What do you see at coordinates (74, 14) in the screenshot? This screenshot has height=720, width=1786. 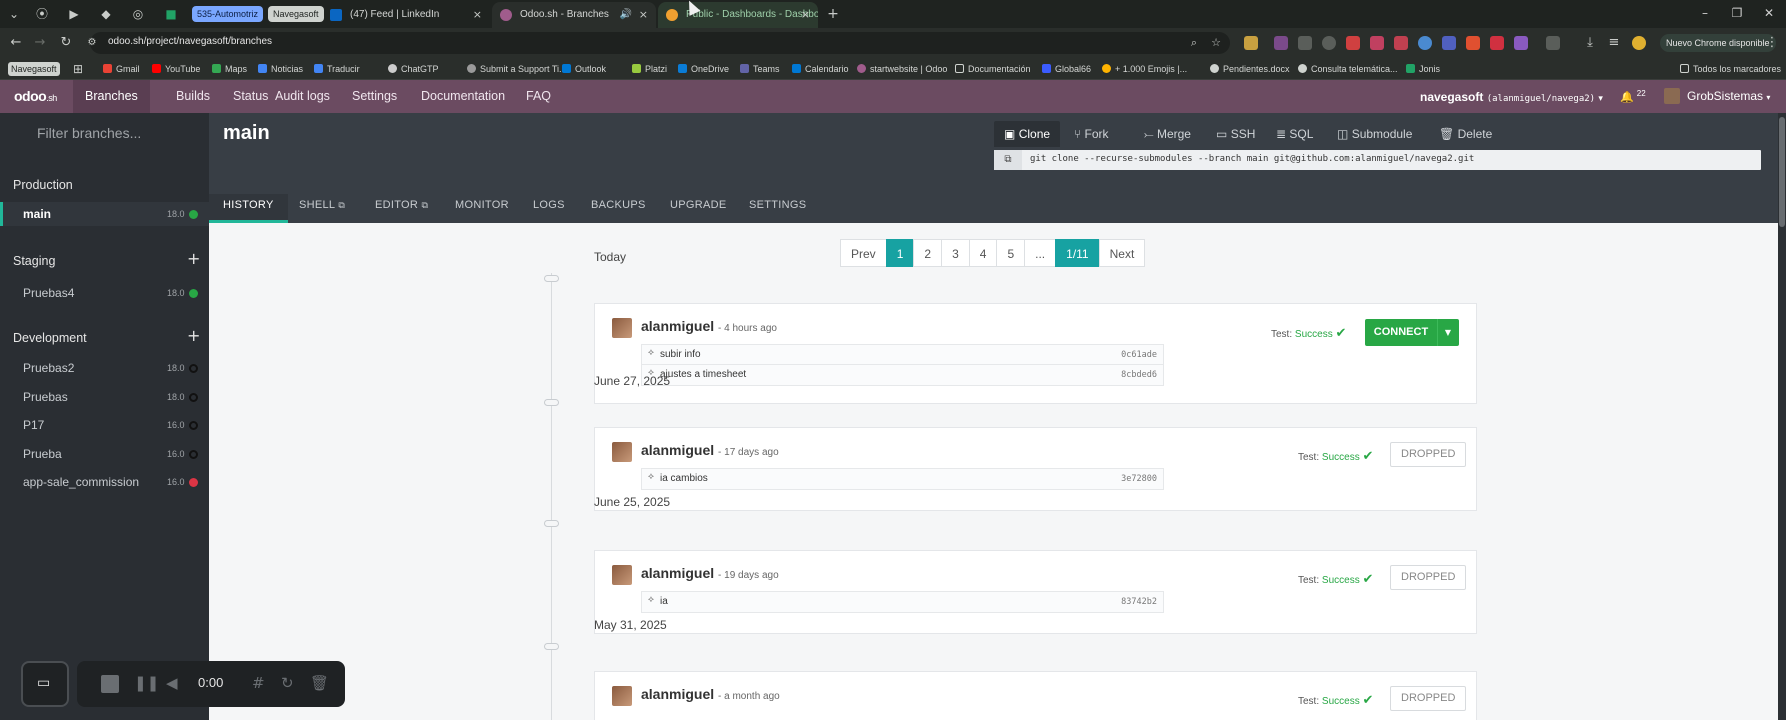 I see `pinned-tab-icon: ▶` at bounding box center [74, 14].